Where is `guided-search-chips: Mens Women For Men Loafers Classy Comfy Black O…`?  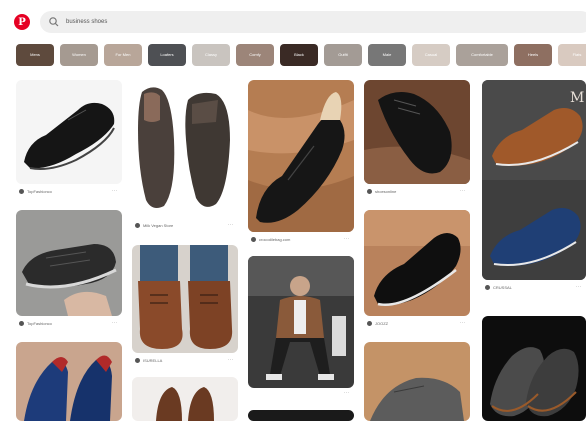 guided-search-chips: Mens Women For Men Loafers Classy Comfy Black O… is located at coordinates (301, 55).